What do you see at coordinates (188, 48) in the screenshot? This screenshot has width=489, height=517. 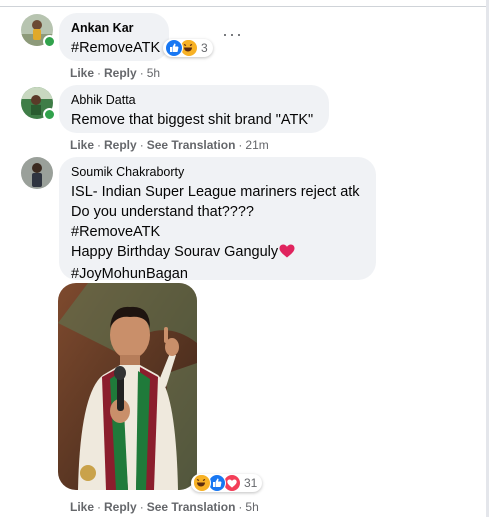 I see `reaction-summary: 3` at bounding box center [188, 48].